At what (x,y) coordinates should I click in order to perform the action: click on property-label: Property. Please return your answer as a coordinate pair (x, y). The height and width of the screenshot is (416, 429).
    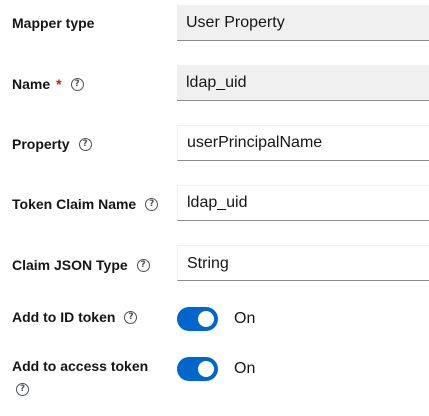
    Looking at the image, I should click on (52, 144).